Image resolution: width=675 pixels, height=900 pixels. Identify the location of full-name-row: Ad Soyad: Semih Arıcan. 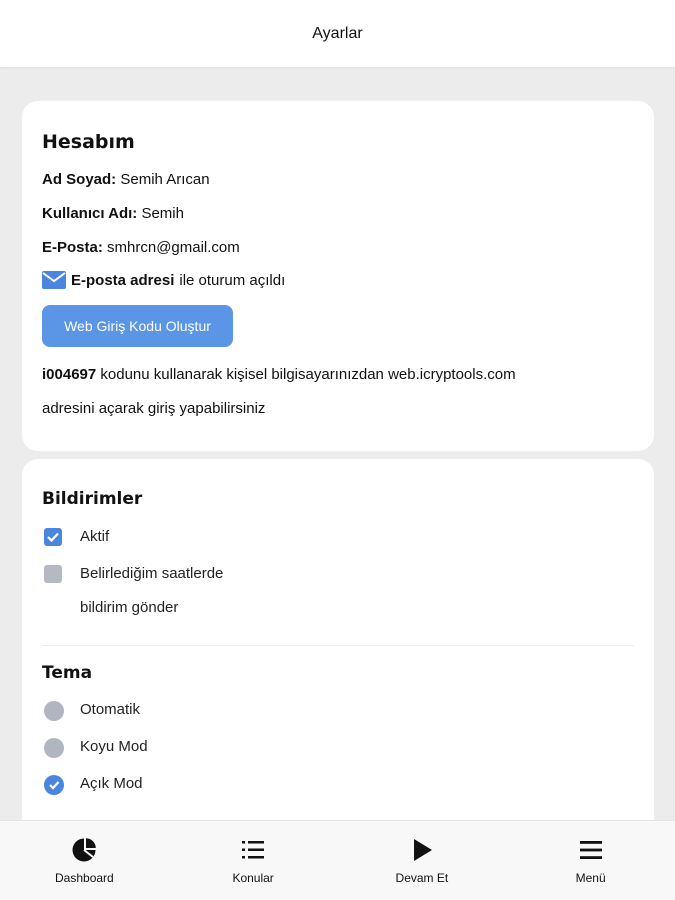
(126, 179).